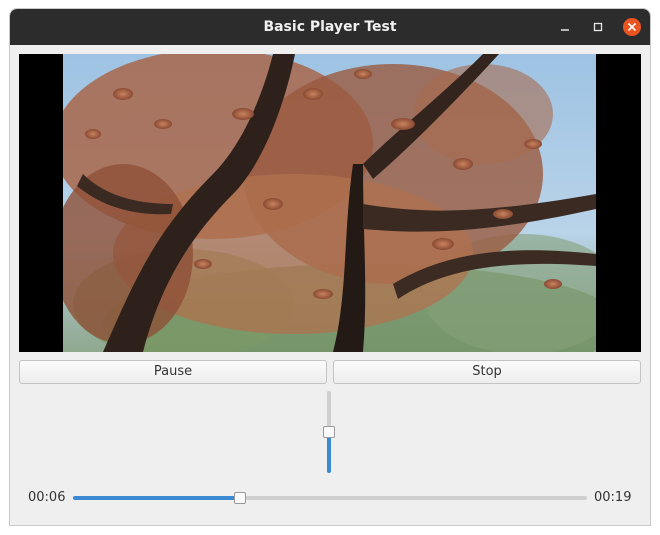 The height and width of the screenshot is (535, 660). I want to click on current-time: 00:06, so click(47, 497).